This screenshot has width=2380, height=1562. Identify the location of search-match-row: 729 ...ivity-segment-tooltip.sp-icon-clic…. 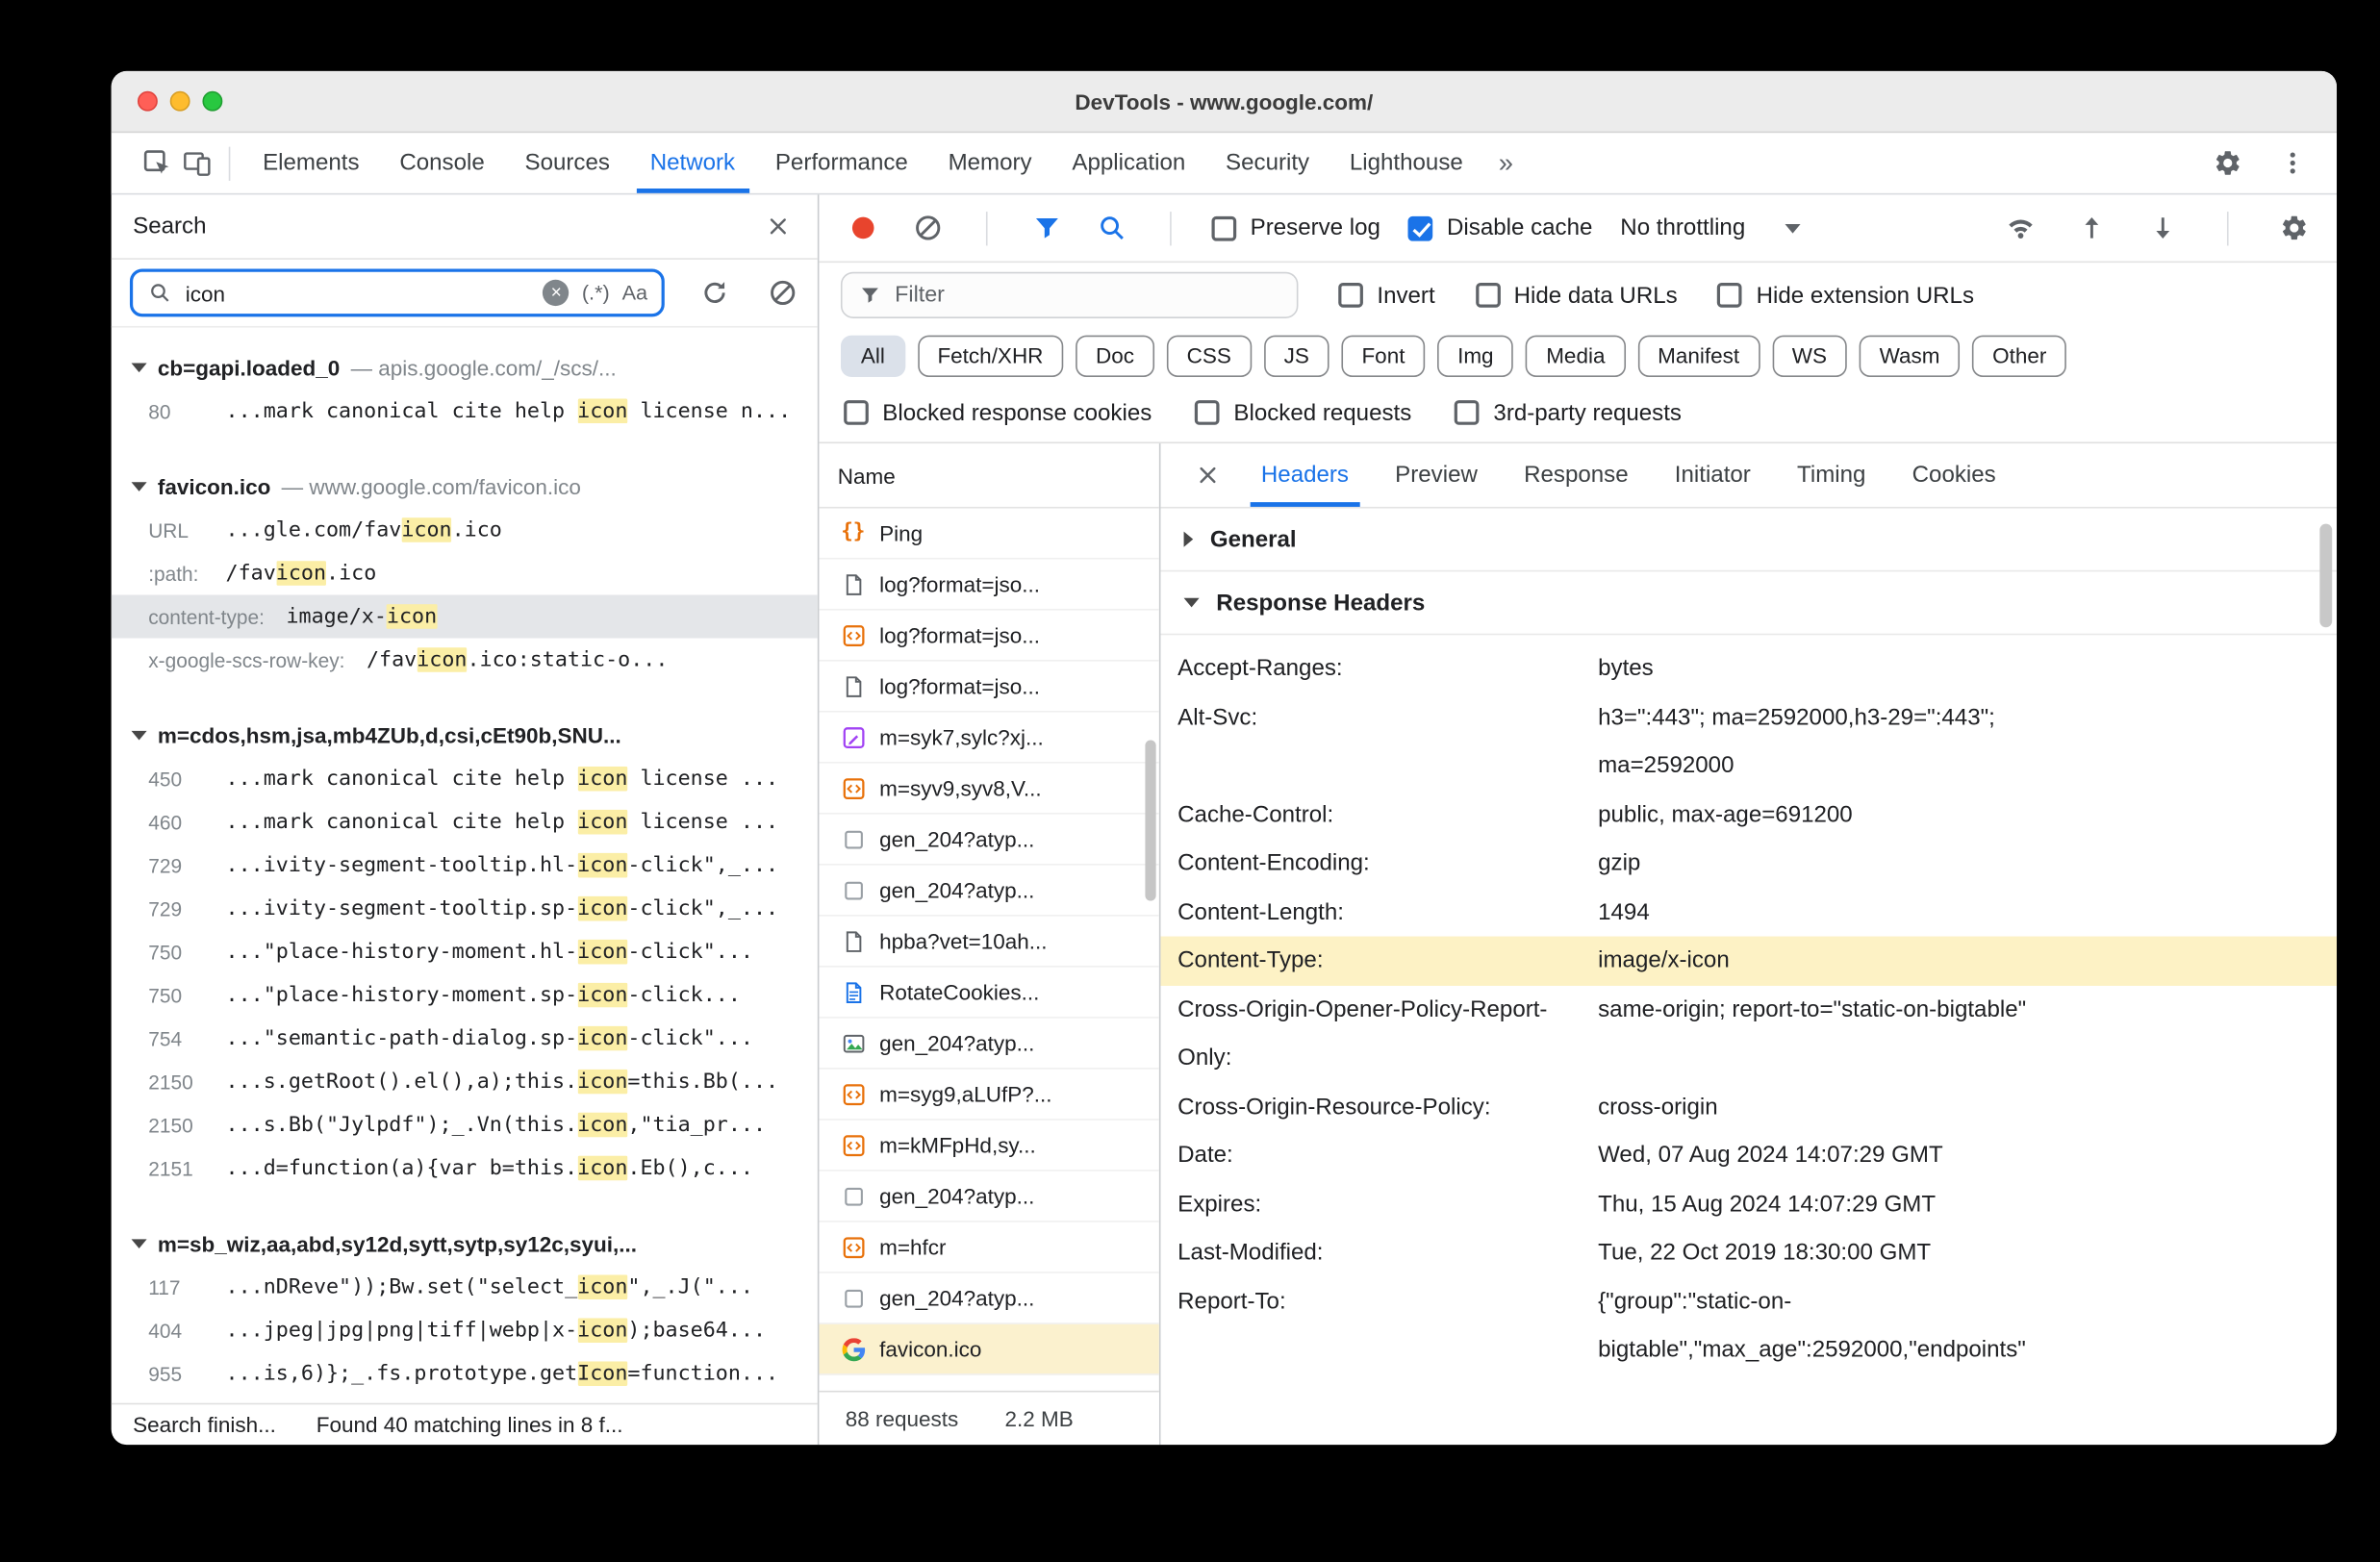
(465, 908).